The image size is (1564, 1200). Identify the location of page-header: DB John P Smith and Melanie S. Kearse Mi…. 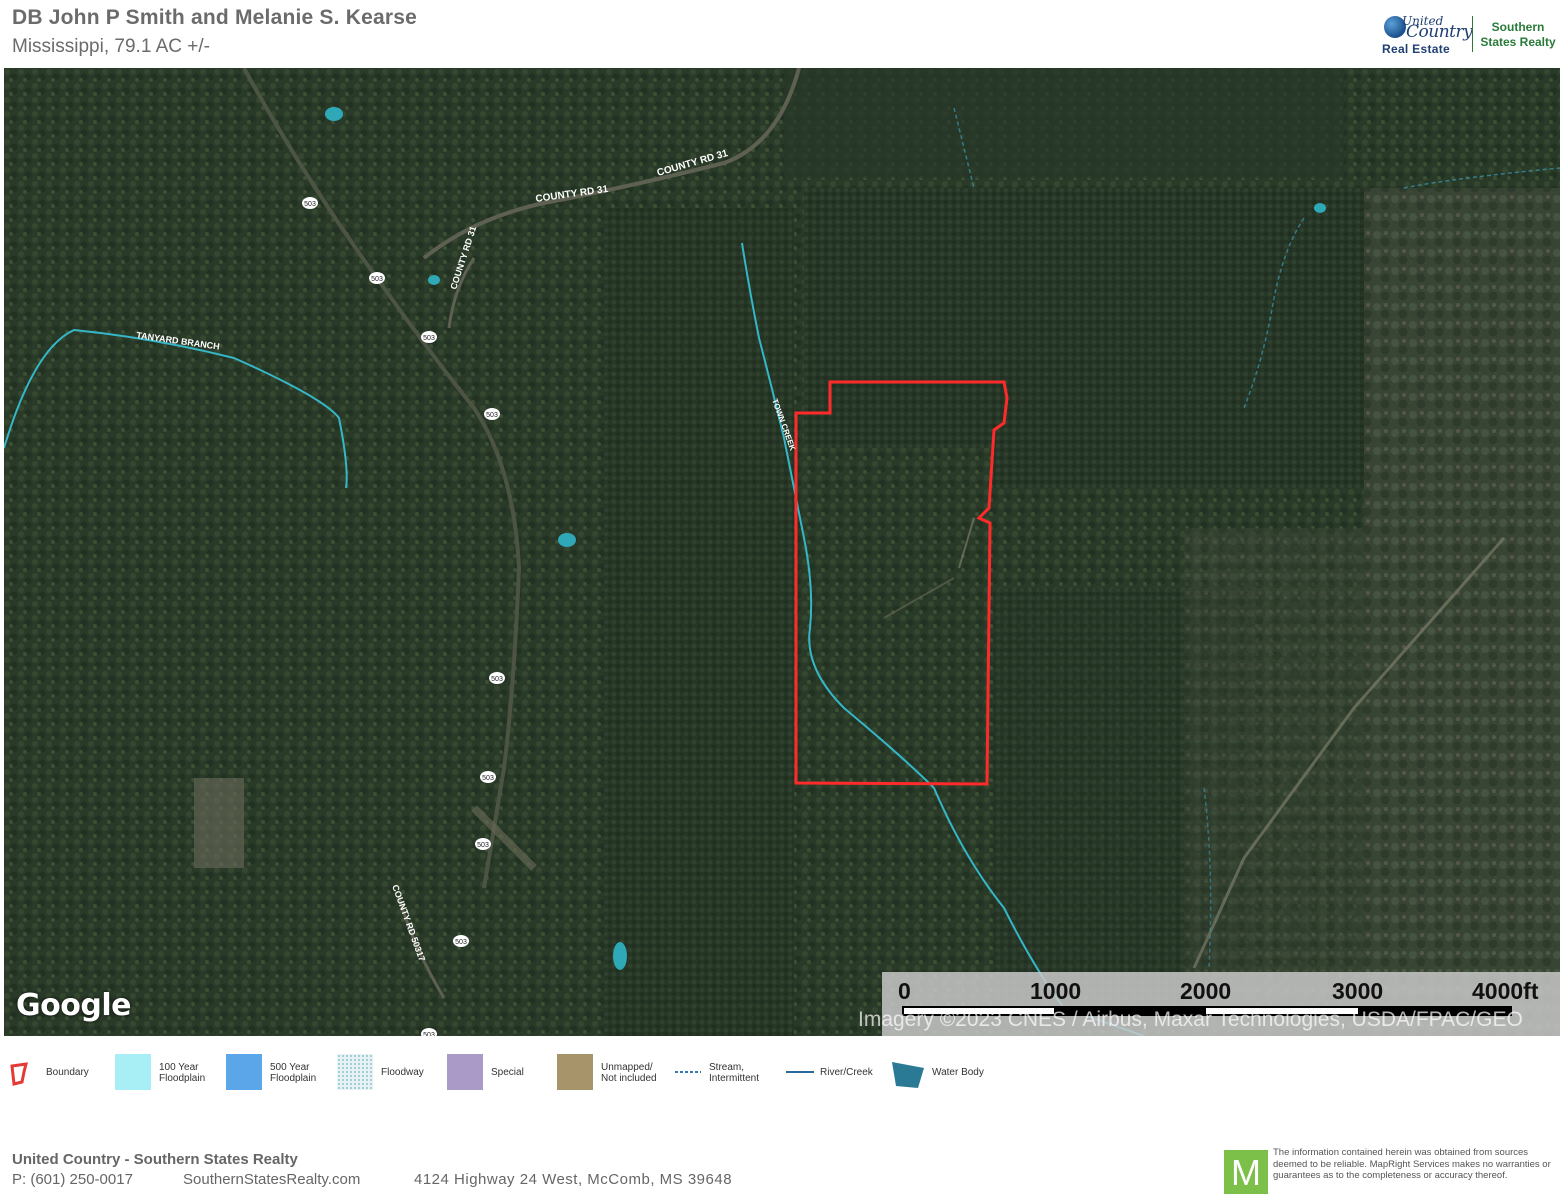
(782, 34).